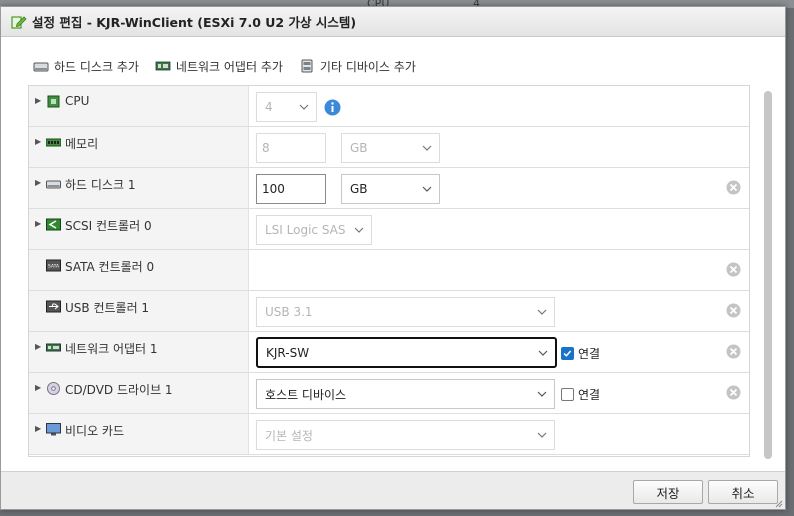  What do you see at coordinates (53, 388) in the screenshot?
I see `cd-dvd-icon` at bounding box center [53, 388].